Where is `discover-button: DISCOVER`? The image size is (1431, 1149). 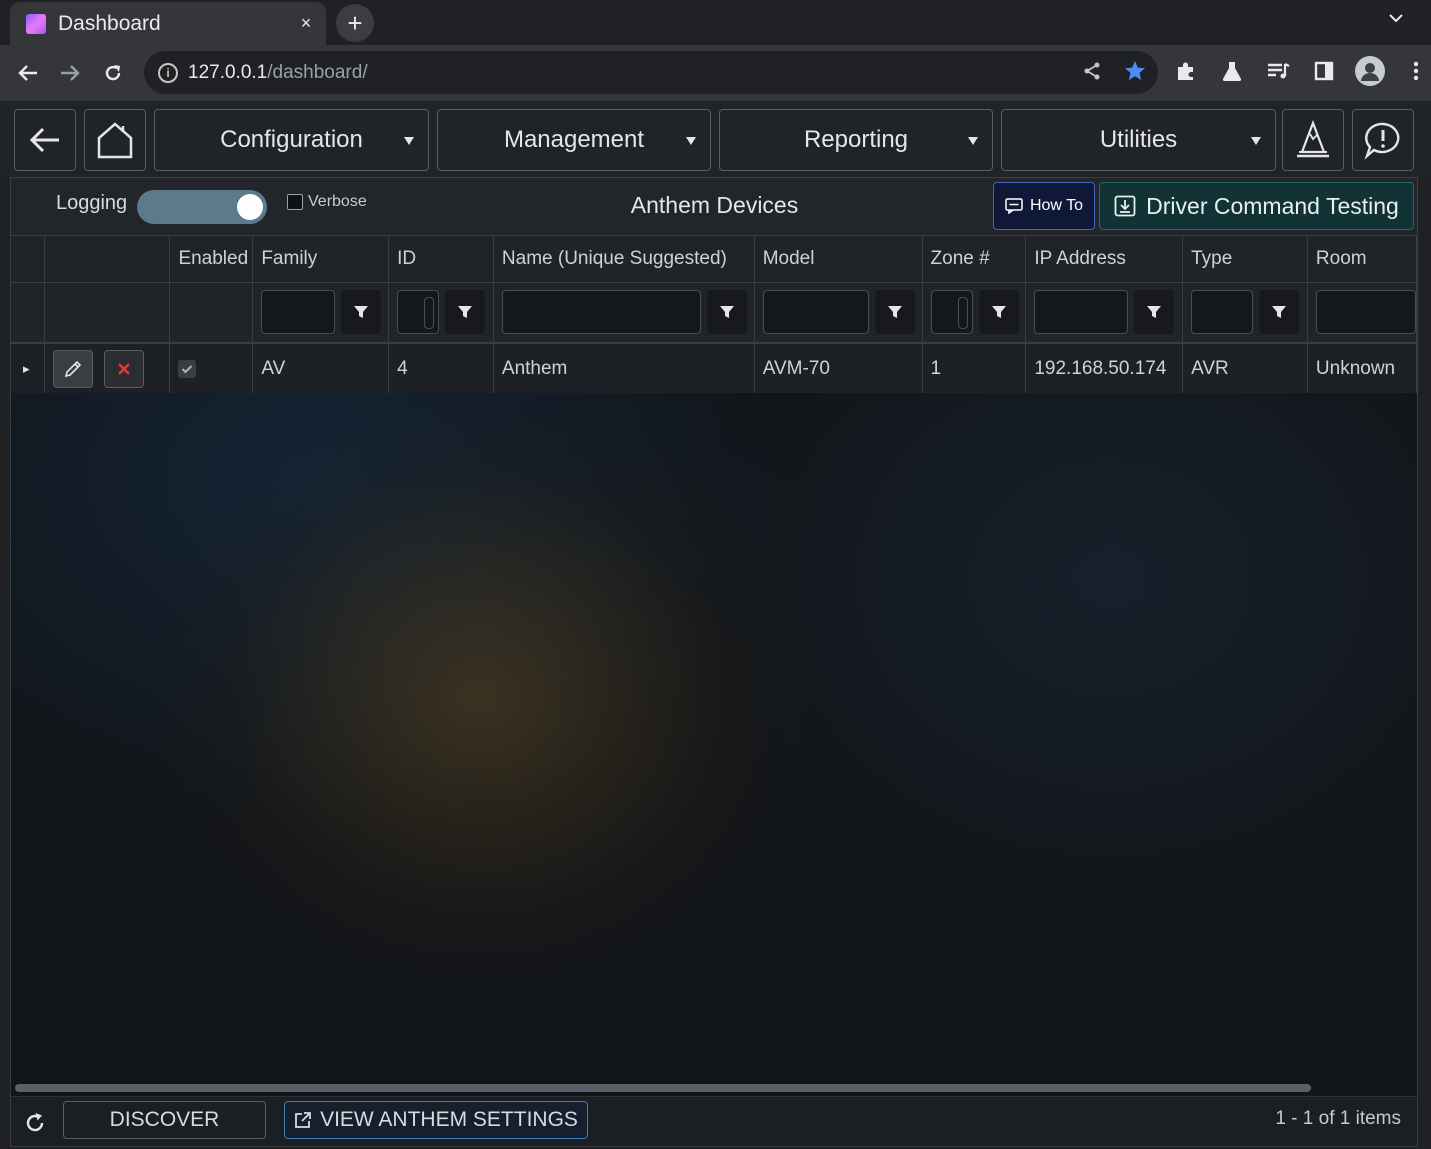 discover-button: DISCOVER is located at coordinates (164, 1120).